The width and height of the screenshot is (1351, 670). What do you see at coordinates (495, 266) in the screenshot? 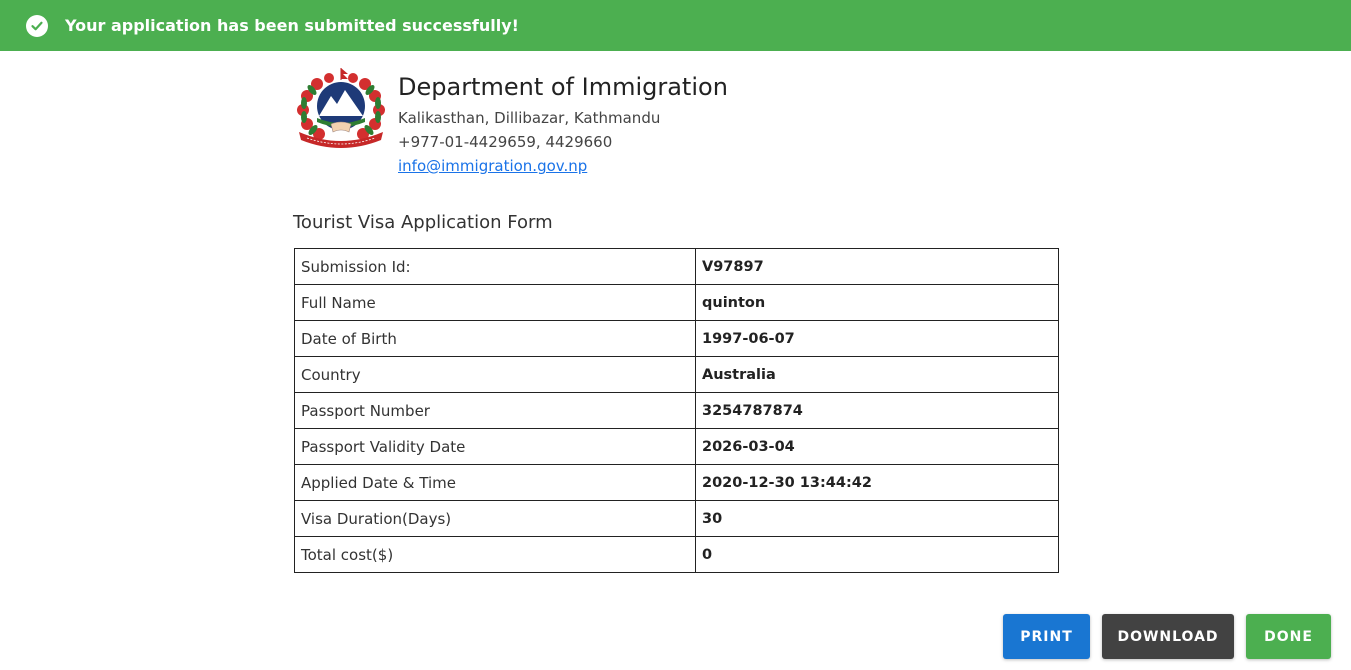
I see `row-label-submission-id: Submission Id:` at bounding box center [495, 266].